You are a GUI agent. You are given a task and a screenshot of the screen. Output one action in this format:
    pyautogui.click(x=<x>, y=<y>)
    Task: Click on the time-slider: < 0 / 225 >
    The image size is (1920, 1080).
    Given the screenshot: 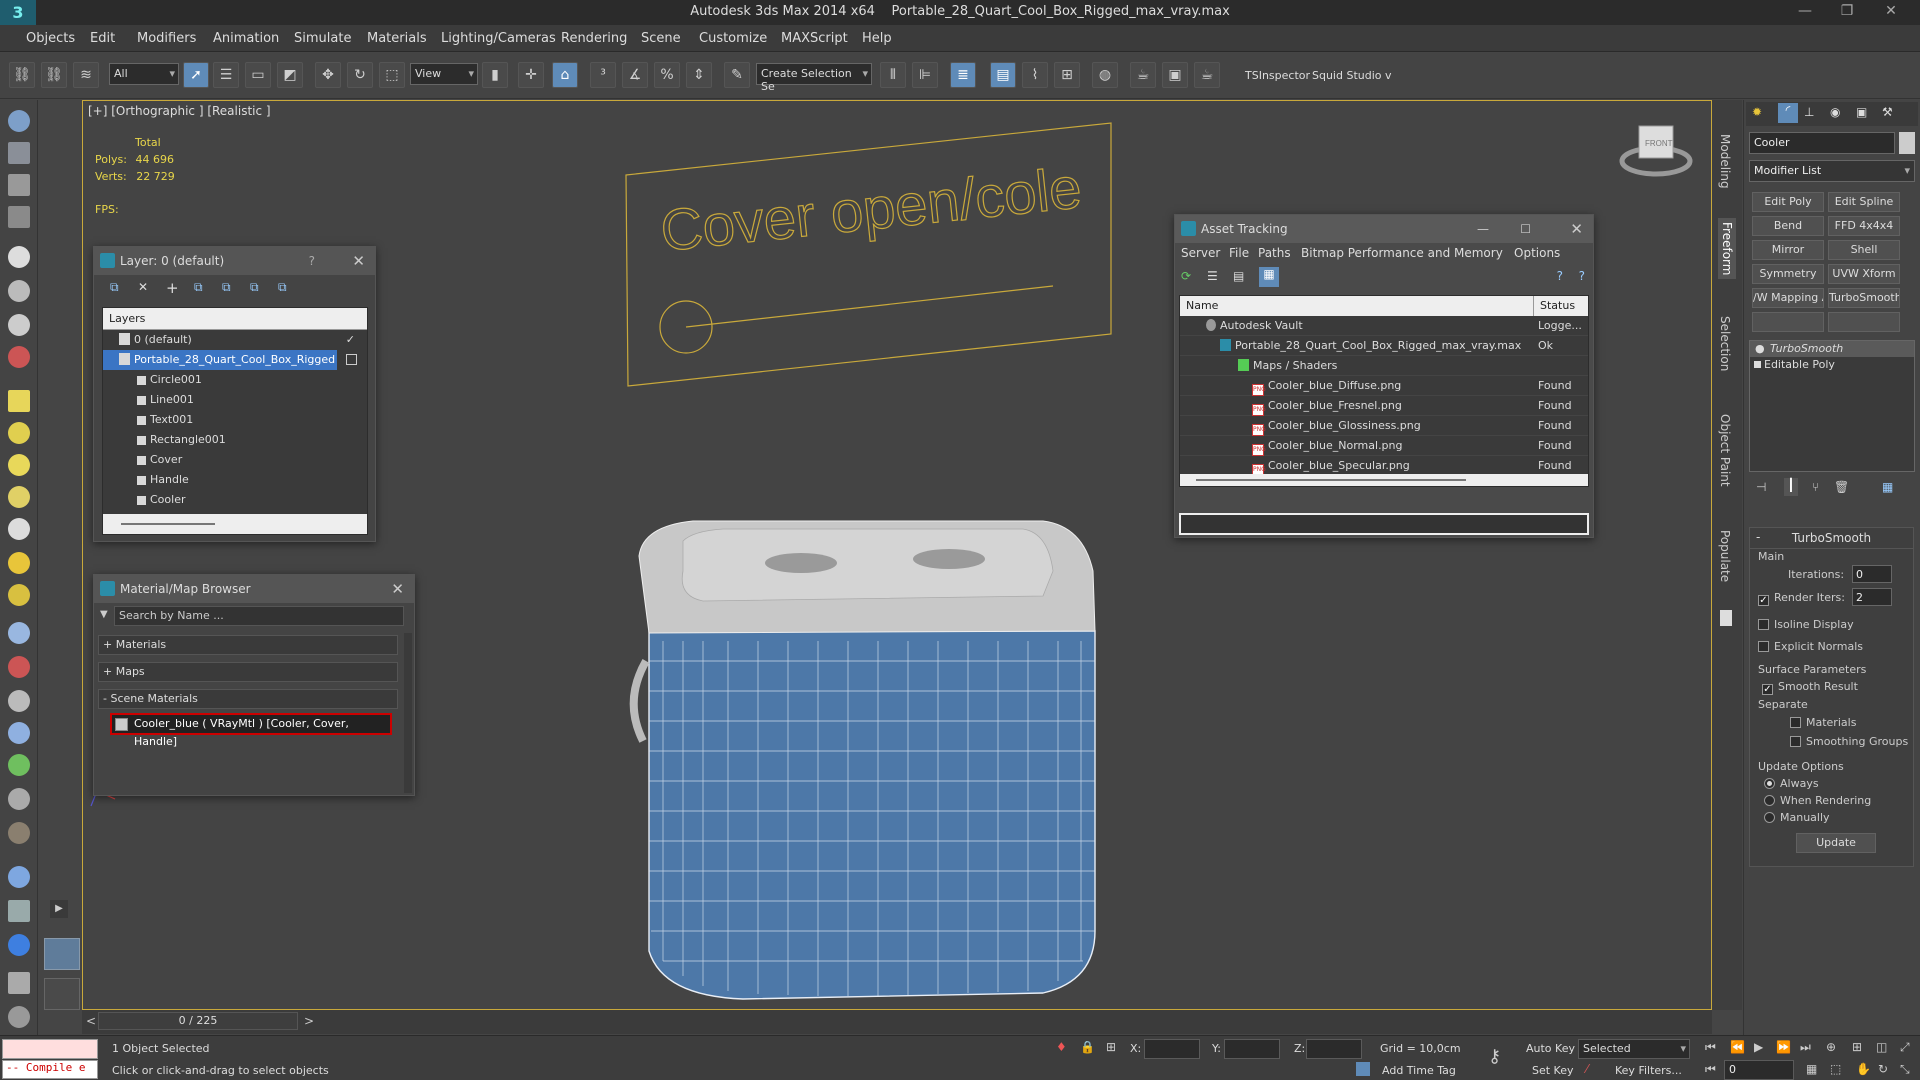 What is the action you would take?
    pyautogui.click(x=897, y=1022)
    